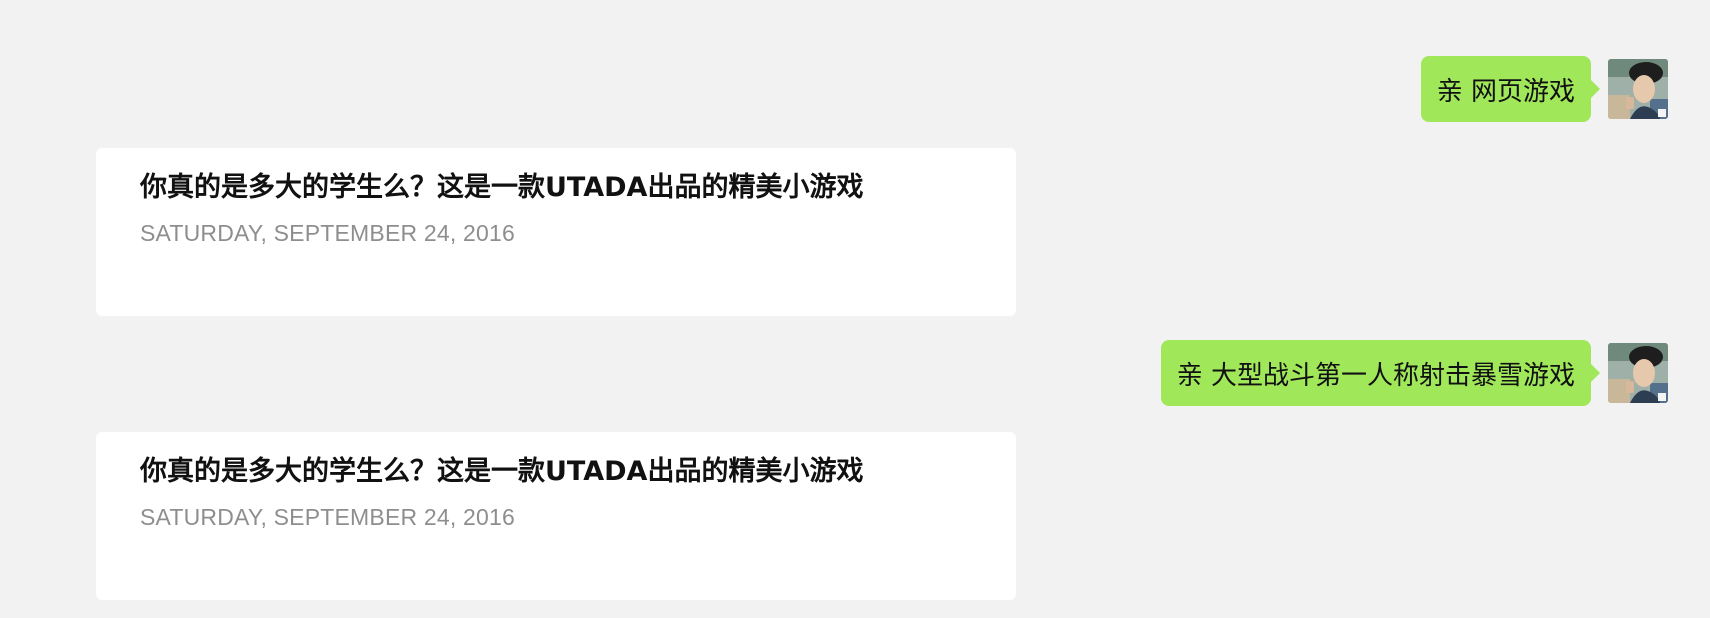 Image resolution: width=1710 pixels, height=618 pixels. I want to click on outgoing-message: 亲 大型战斗第一人称射击暴雪游戏, so click(1414, 373).